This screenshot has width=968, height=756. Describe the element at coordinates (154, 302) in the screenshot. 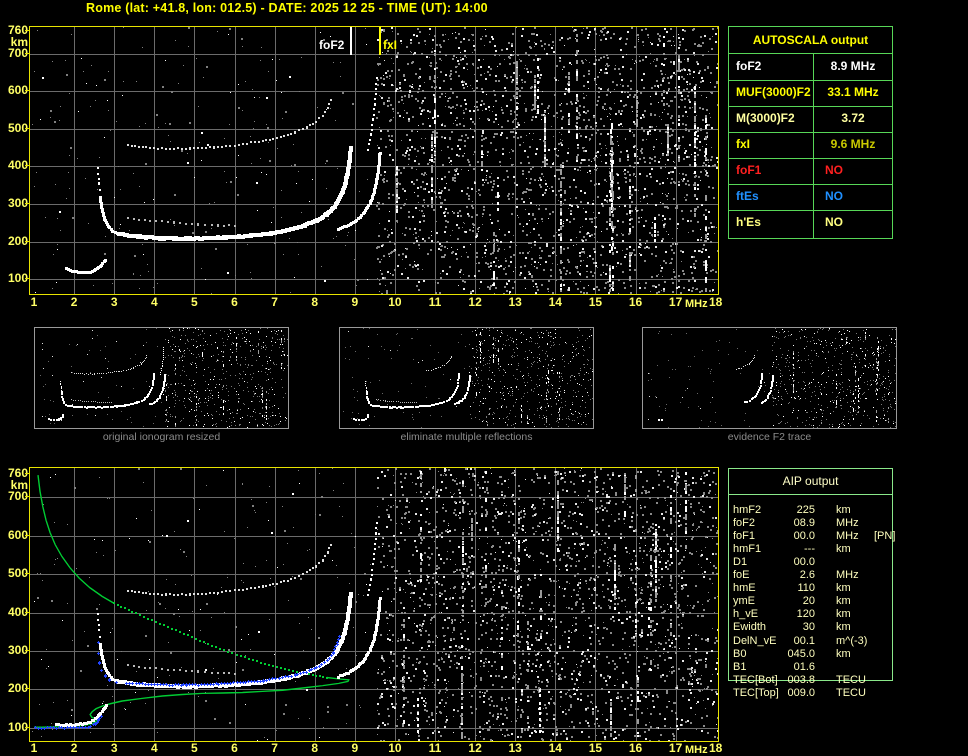

I see `x-tick-label: 4` at that location.